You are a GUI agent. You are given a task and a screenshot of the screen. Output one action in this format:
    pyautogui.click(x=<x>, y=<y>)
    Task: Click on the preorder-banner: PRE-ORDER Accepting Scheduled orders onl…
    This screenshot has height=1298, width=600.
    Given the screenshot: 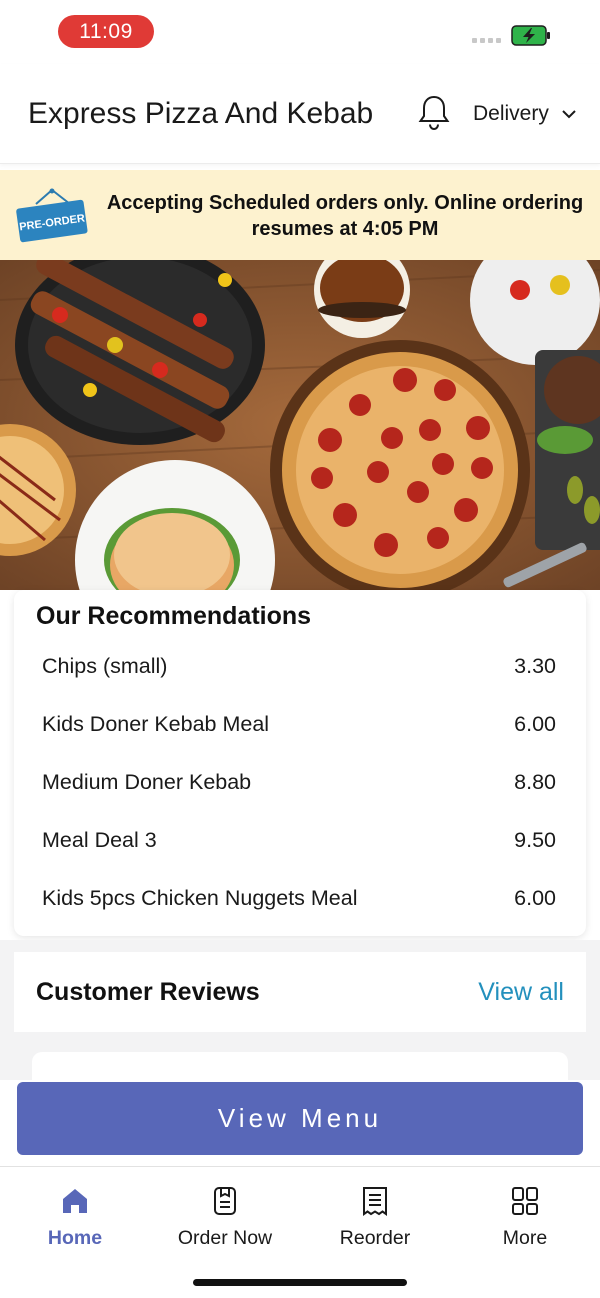 What is the action you would take?
    pyautogui.click(x=300, y=215)
    